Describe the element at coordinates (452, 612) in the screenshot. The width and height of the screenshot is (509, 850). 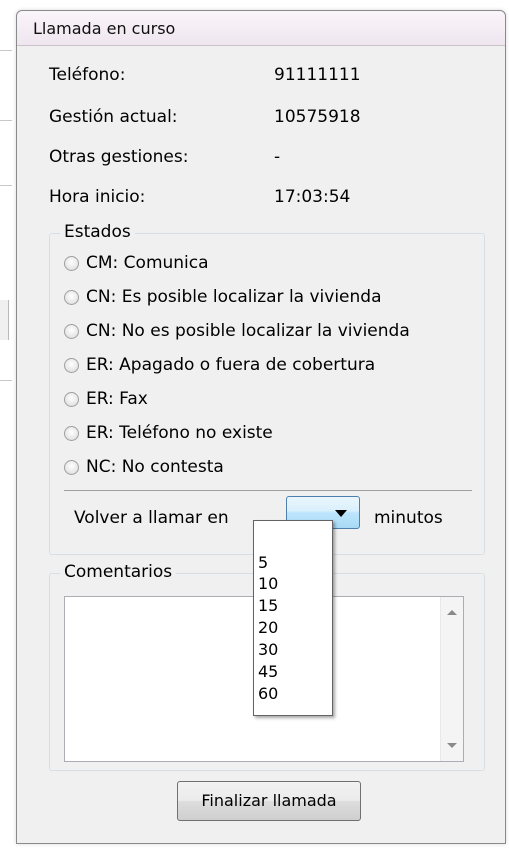
I see `scroll-up-arrow-icon` at that location.